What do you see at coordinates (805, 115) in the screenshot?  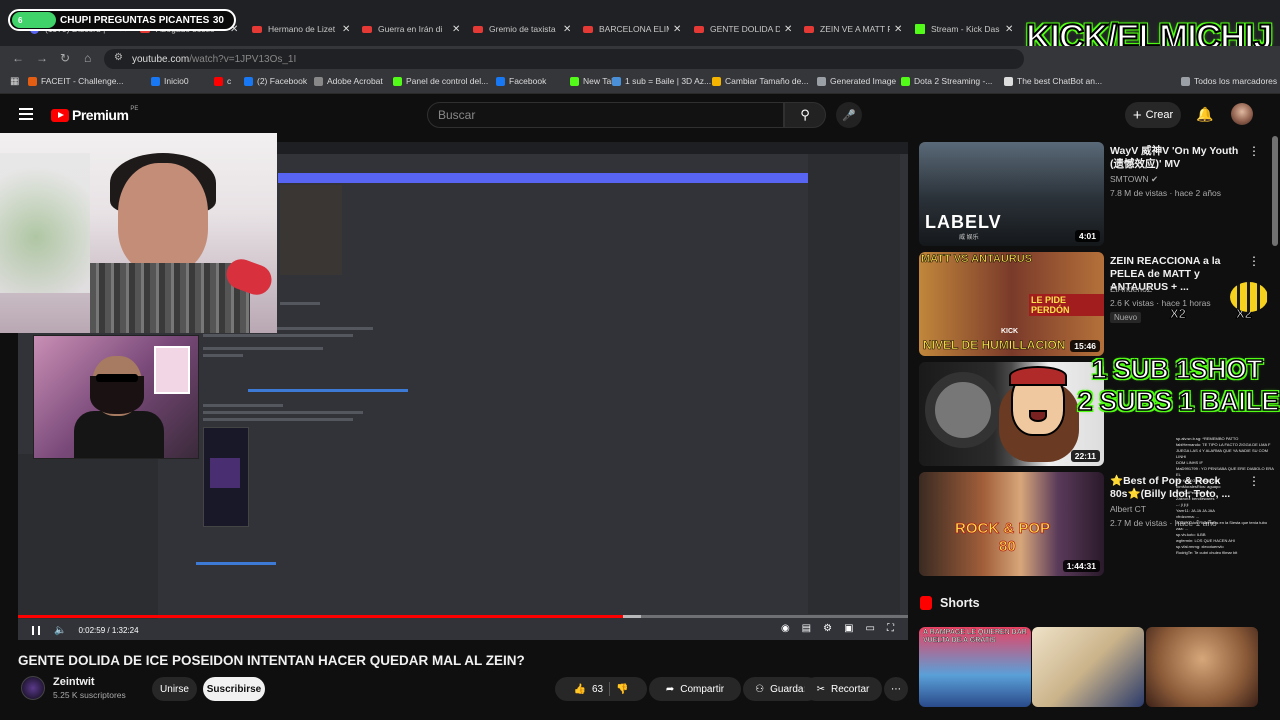 I see `search-button: ⚲` at bounding box center [805, 115].